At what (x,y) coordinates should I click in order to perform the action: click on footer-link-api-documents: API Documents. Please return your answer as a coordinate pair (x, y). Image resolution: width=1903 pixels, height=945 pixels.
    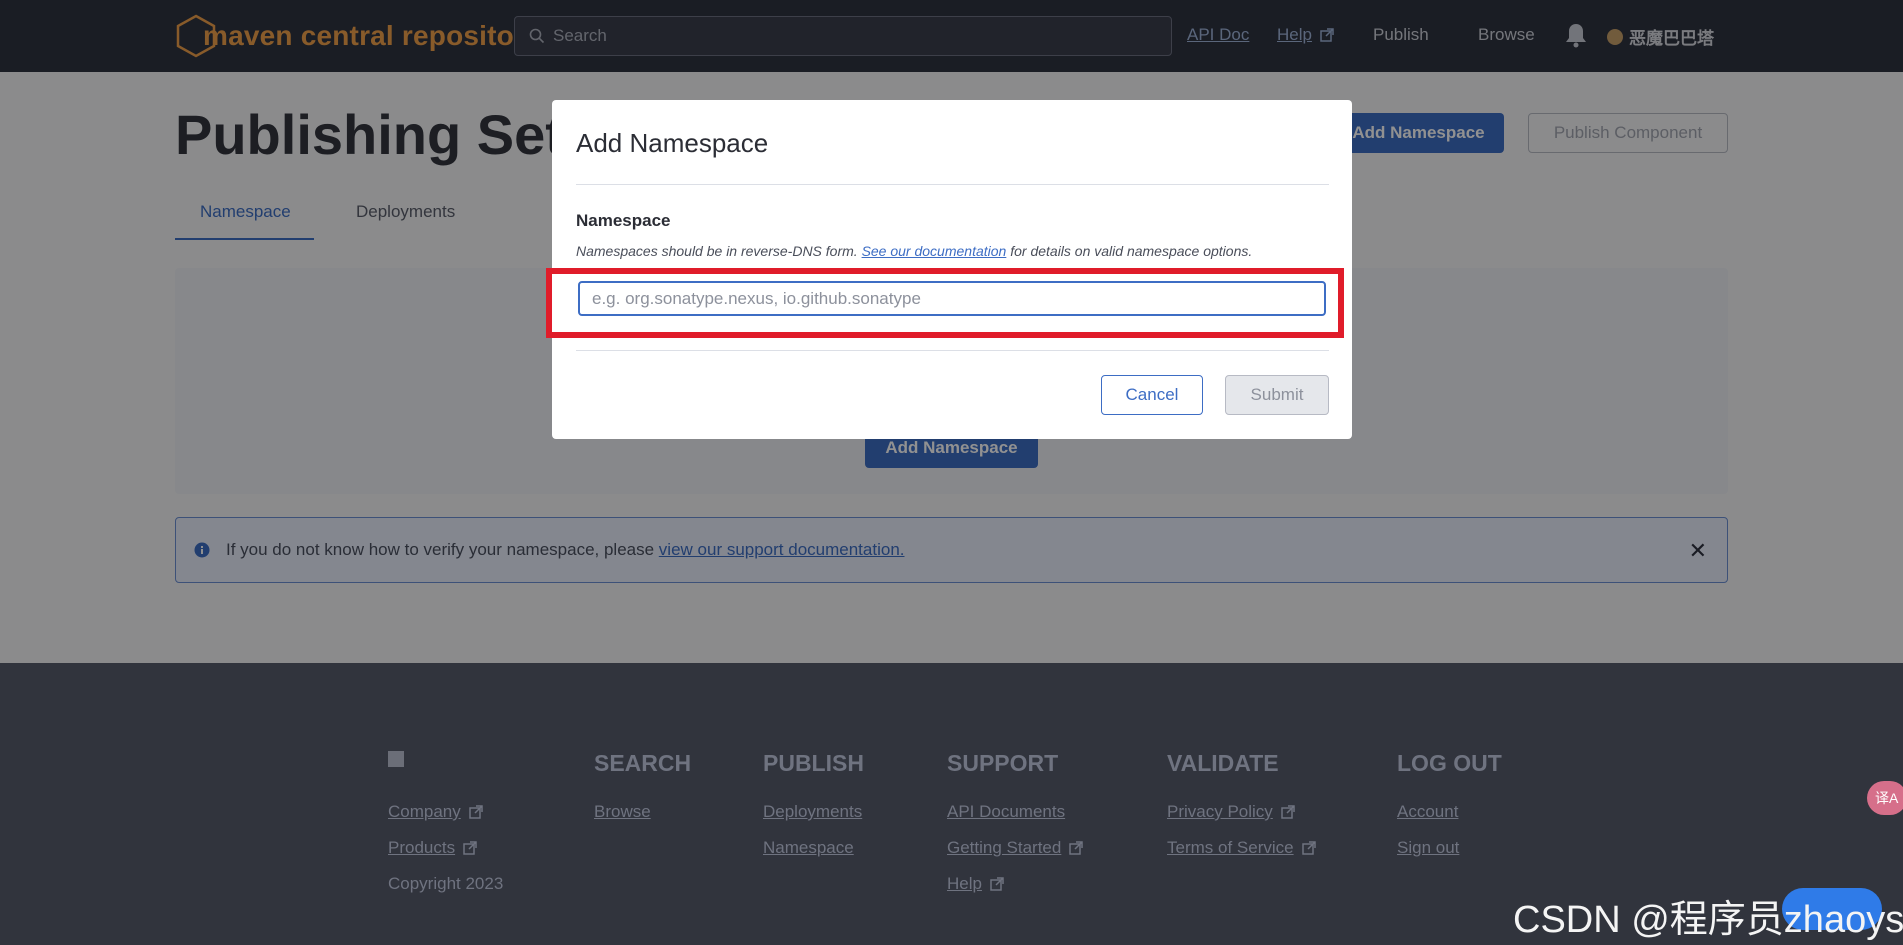
    Looking at the image, I should click on (1006, 812).